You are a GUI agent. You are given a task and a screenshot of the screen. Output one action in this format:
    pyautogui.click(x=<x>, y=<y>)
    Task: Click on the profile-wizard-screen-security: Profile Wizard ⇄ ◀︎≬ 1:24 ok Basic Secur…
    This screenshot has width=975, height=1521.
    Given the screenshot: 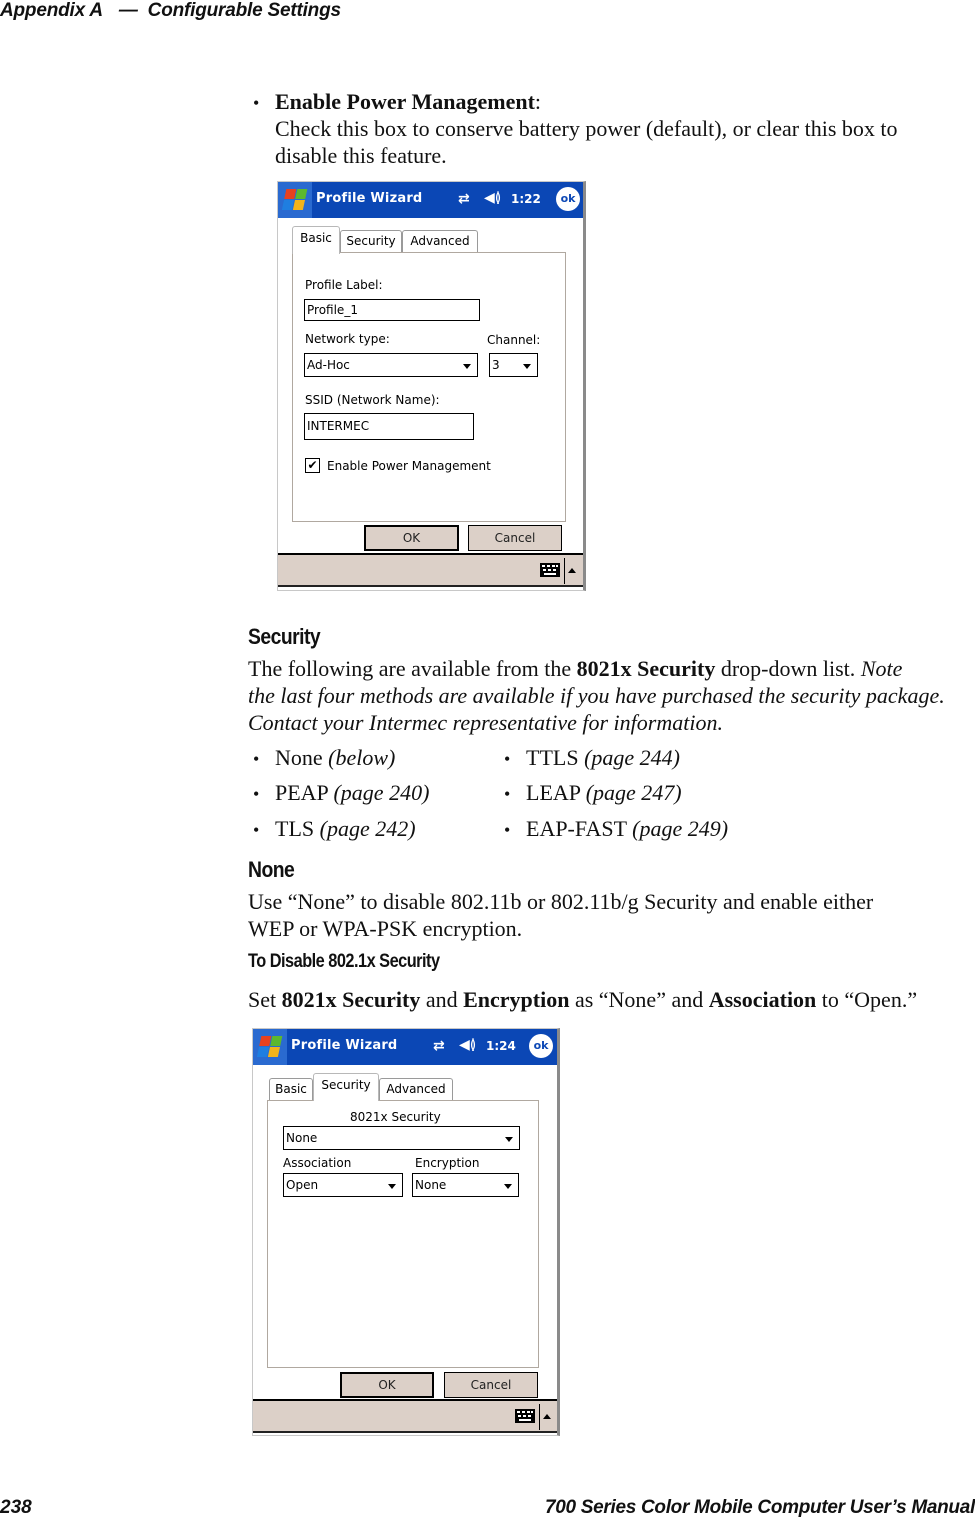 What is the action you would take?
    pyautogui.click(x=406, y=1232)
    